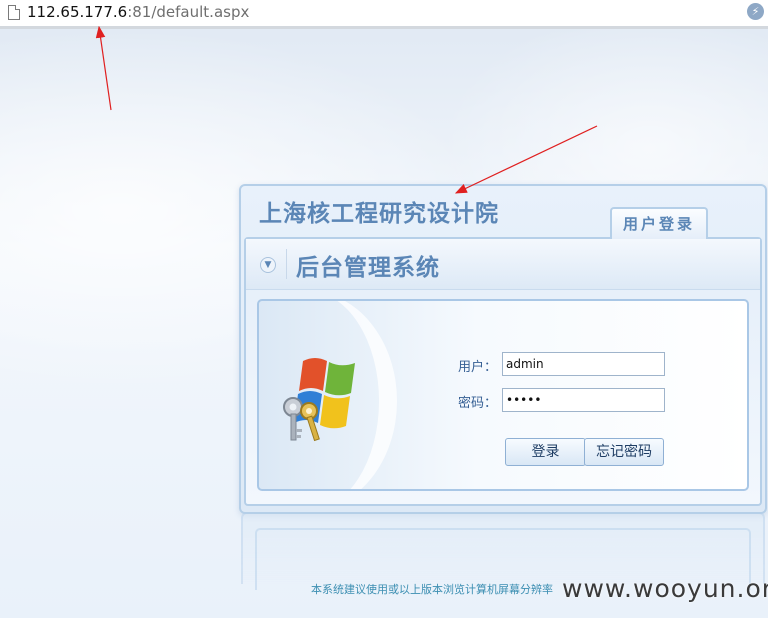  I want to click on system-title-bar: ▼ 后台管理系统, so click(503, 264).